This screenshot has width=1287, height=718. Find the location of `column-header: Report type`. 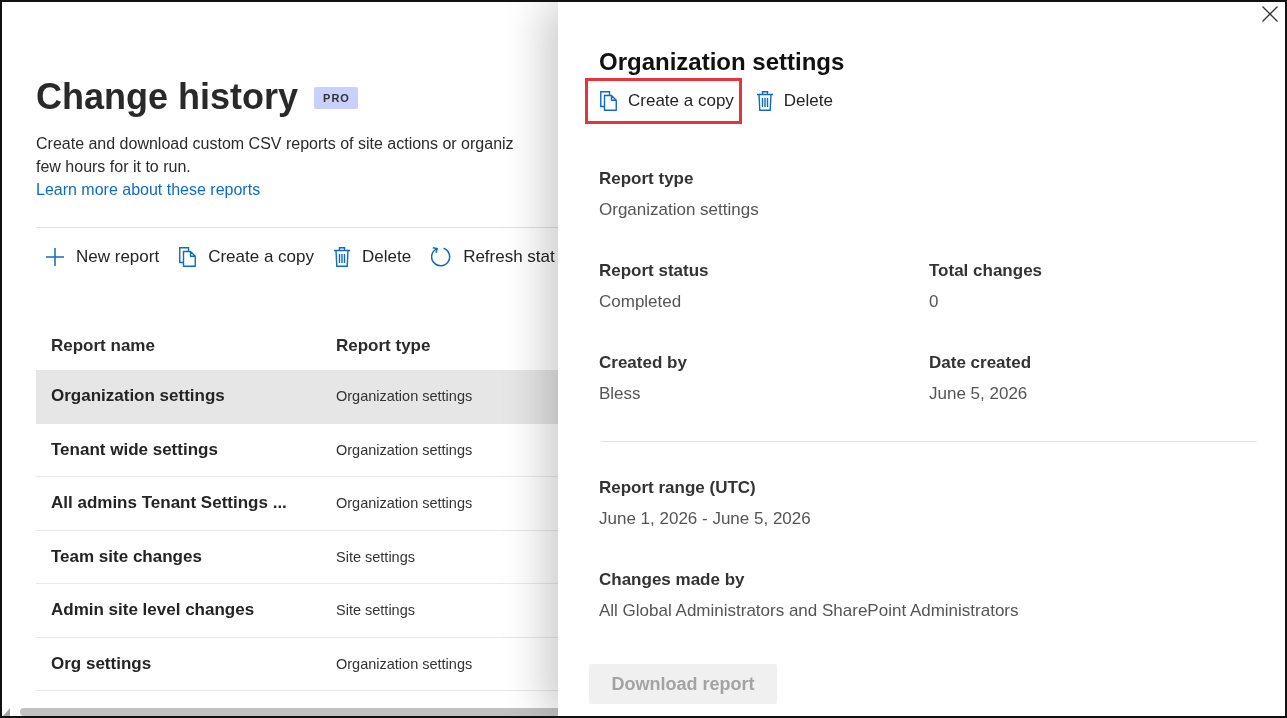

column-header: Report type is located at coordinates (383, 346).